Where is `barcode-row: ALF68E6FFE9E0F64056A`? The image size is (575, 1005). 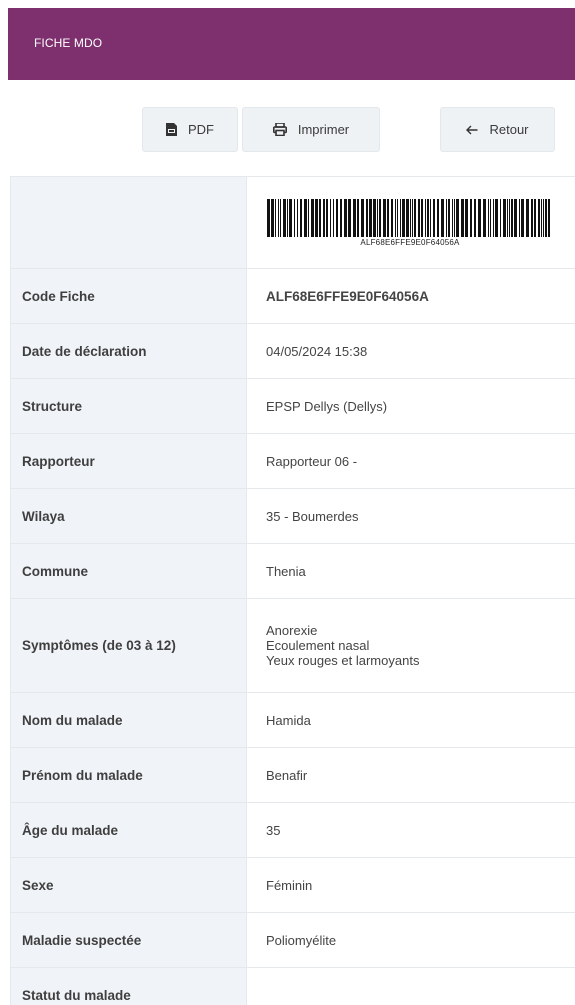 barcode-row: ALF68E6FFE9E0F64056A is located at coordinates (292, 222).